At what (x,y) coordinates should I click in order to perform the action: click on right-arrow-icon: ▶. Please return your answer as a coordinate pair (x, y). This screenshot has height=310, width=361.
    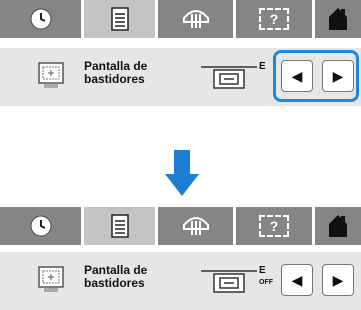
    Looking at the image, I should click on (338, 279).